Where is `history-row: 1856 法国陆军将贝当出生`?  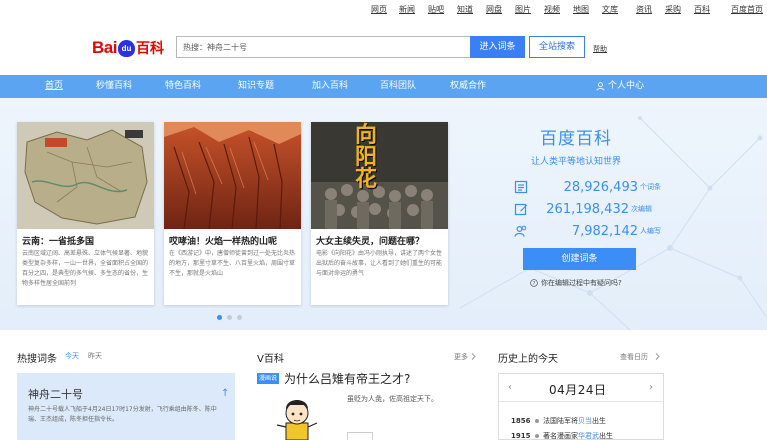
history-row: 1856 法国陆军将贝当出生 is located at coordinates (558, 421).